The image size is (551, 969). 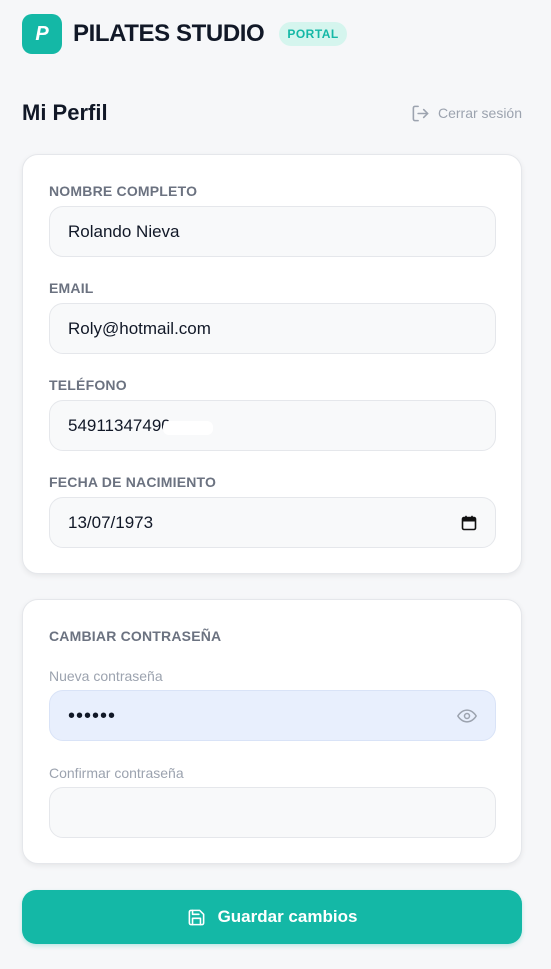 What do you see at coordinates (119, 425) in the screenshot?
I see `phone-value: 54911347490` at bounding box center [119, 425].